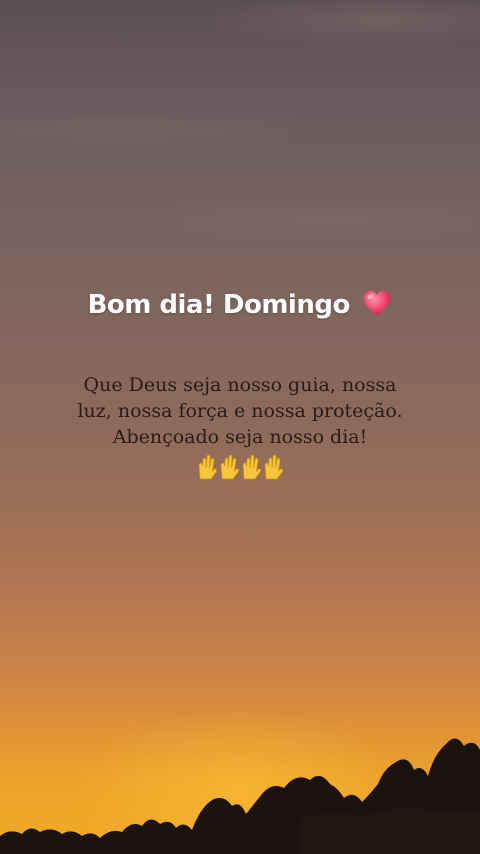 The image size is (480, 854). I want to click on story-title: Bom dia! Domingo, so click(240, 304).